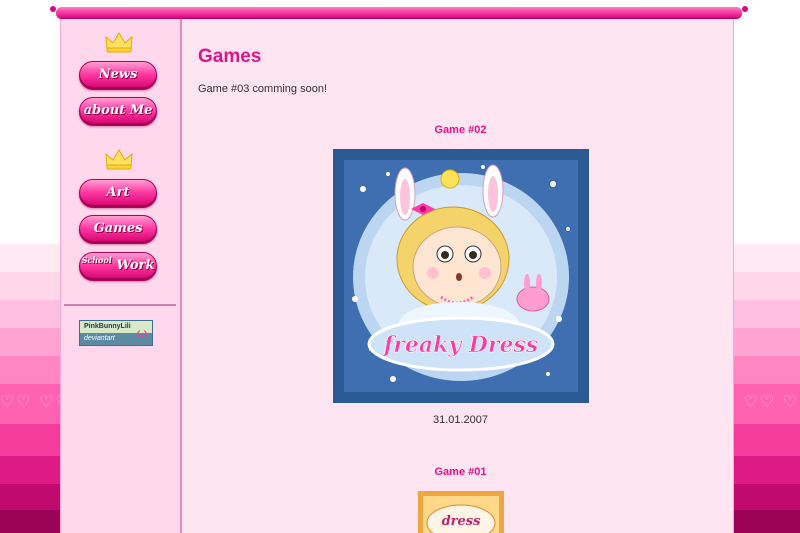 The width and height of the screenshot is (800, 533). Describe the element at coordinates (399, 12) in the screenshot. I see `header-bar` at that location.